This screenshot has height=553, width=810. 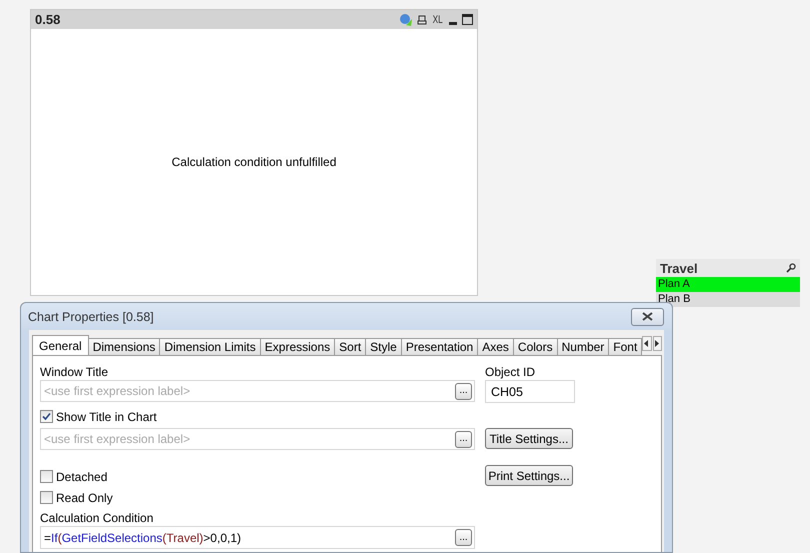 I want to click on close-icon, so click(x=647, y=316).